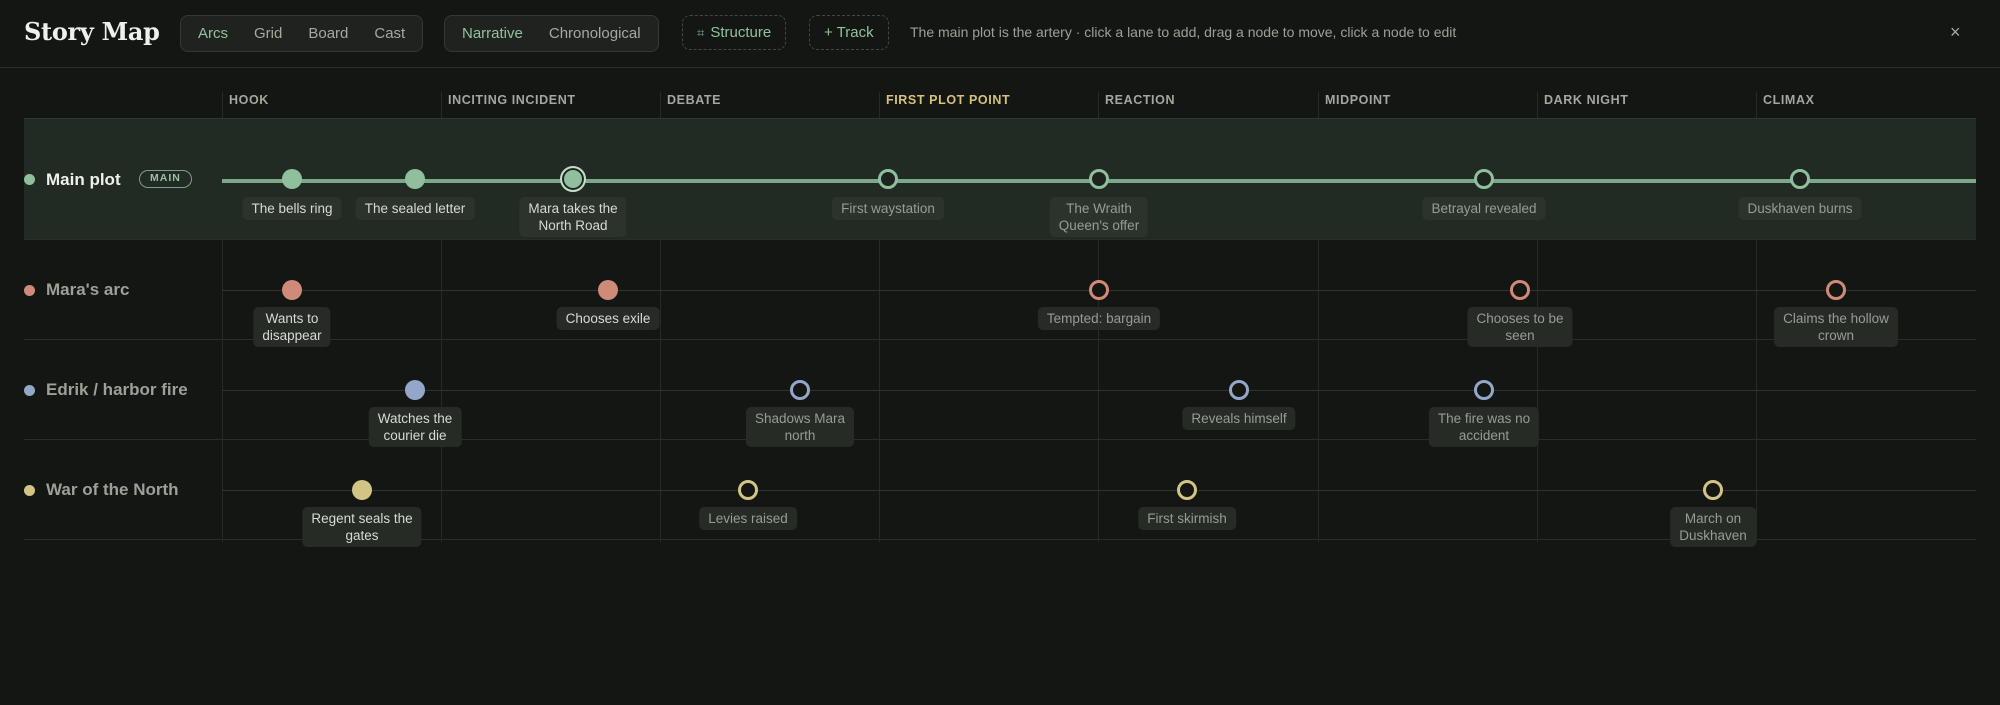 The image size is (2000, 705). What do you see at coordinates (117, 389) in the screenshot?
I see `lane-name: Edrik / harbor fire` at bounding box center [117, 389].